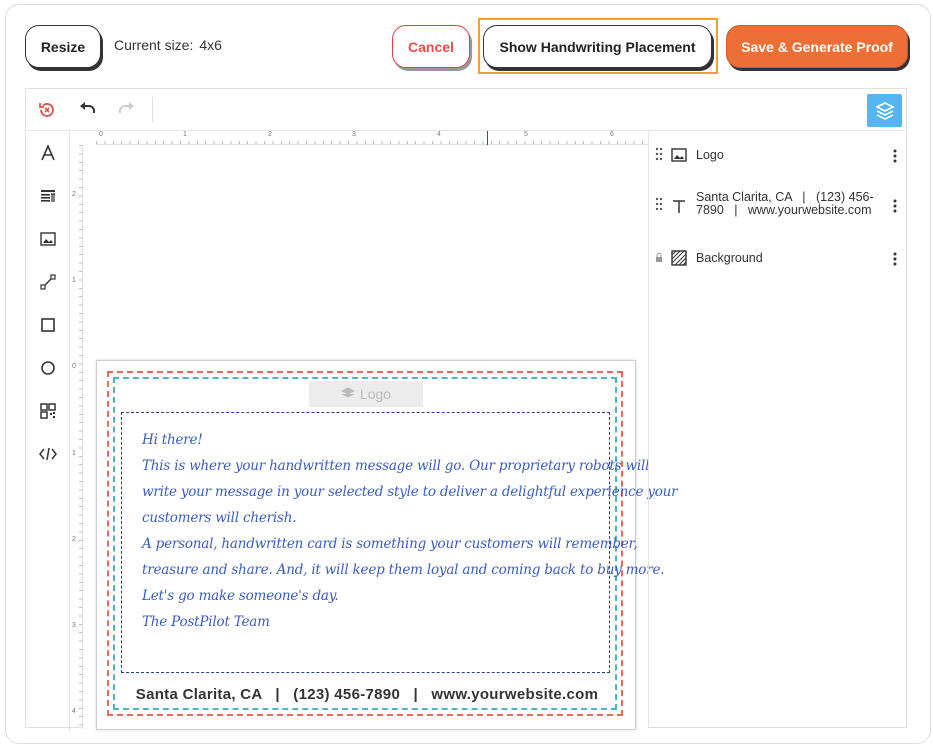  Describe the element at coordinates (47, 110) in the screenshot. I see `reset-icon` at that location.